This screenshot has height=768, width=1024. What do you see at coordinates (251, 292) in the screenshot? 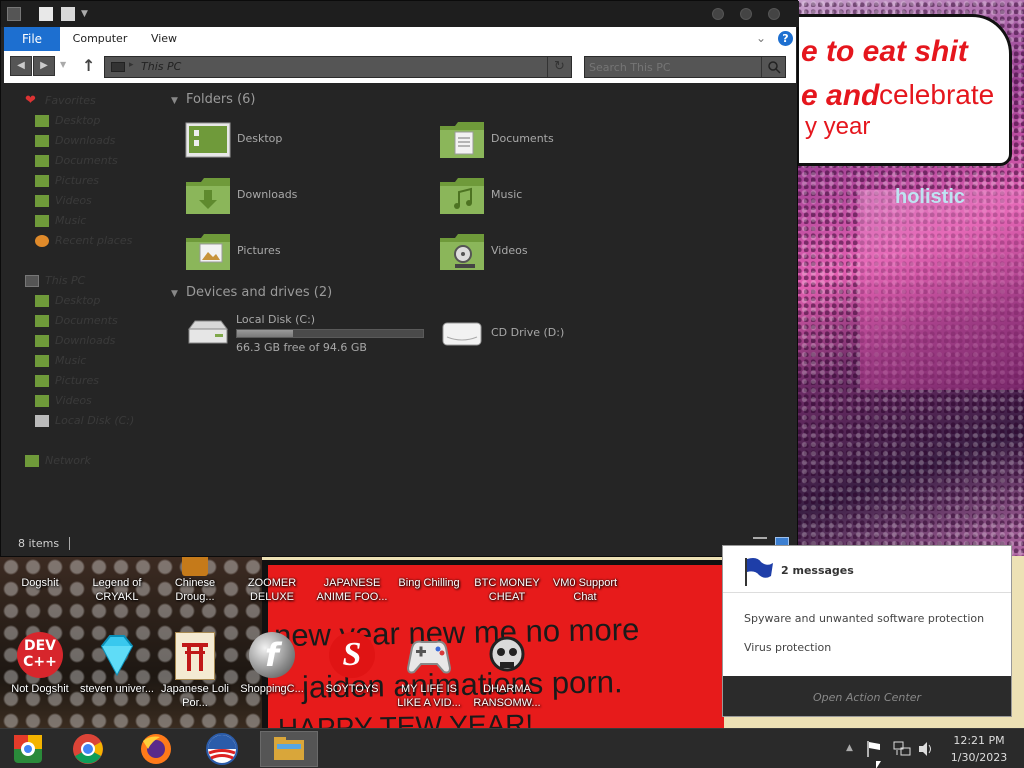
I see `devices-header: ▼ Devices and drives (2)` at bounding box center [251, 292].